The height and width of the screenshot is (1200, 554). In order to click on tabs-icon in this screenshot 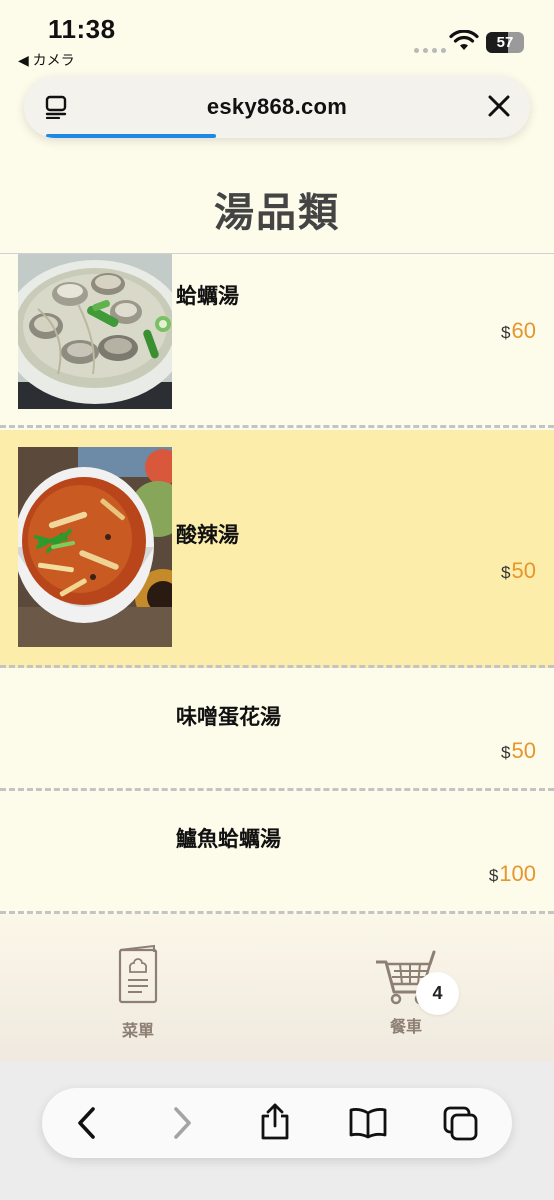, I will do `click(461, 1124)`.